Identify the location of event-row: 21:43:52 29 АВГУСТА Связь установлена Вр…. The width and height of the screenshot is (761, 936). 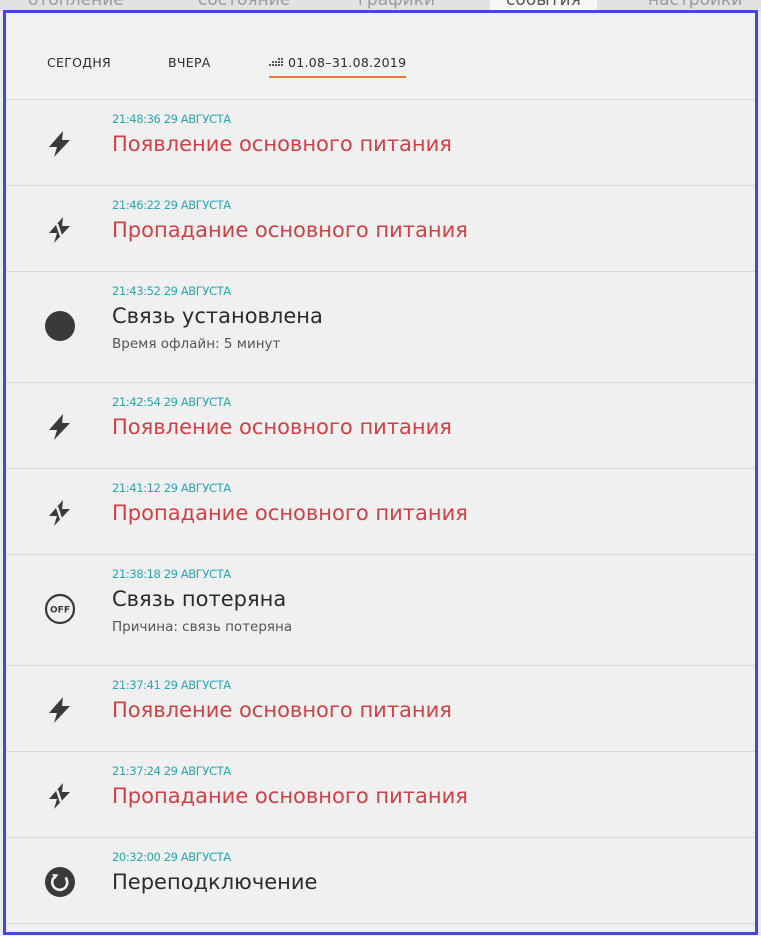
(380, 327).